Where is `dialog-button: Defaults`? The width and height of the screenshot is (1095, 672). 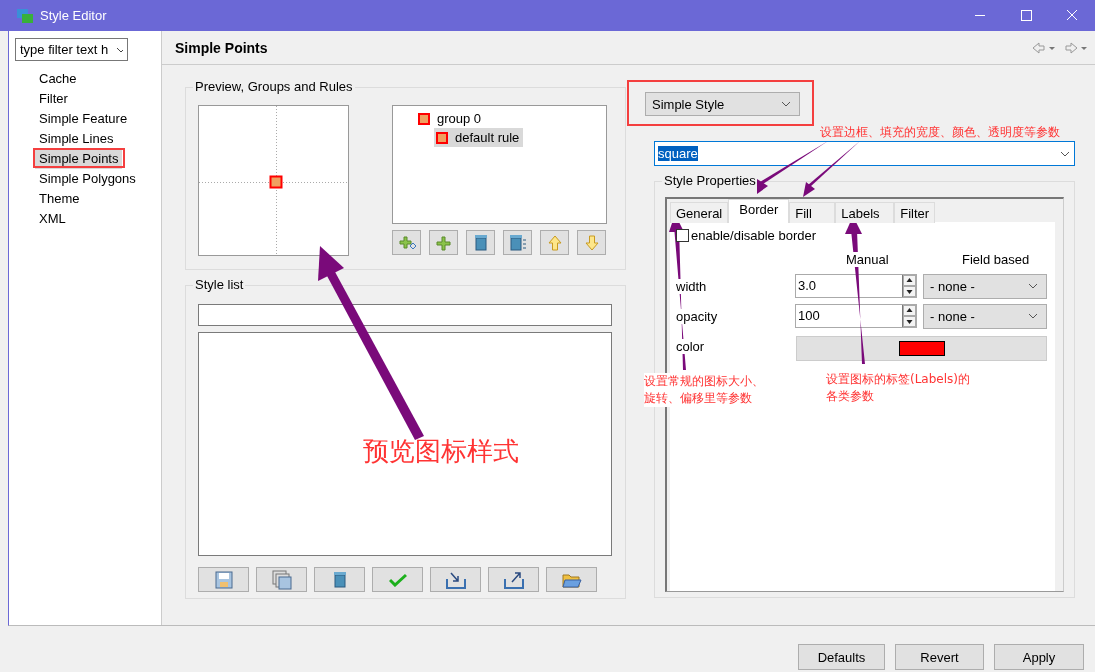 dialog-button: Defaults is located at coordinates (841, 657).